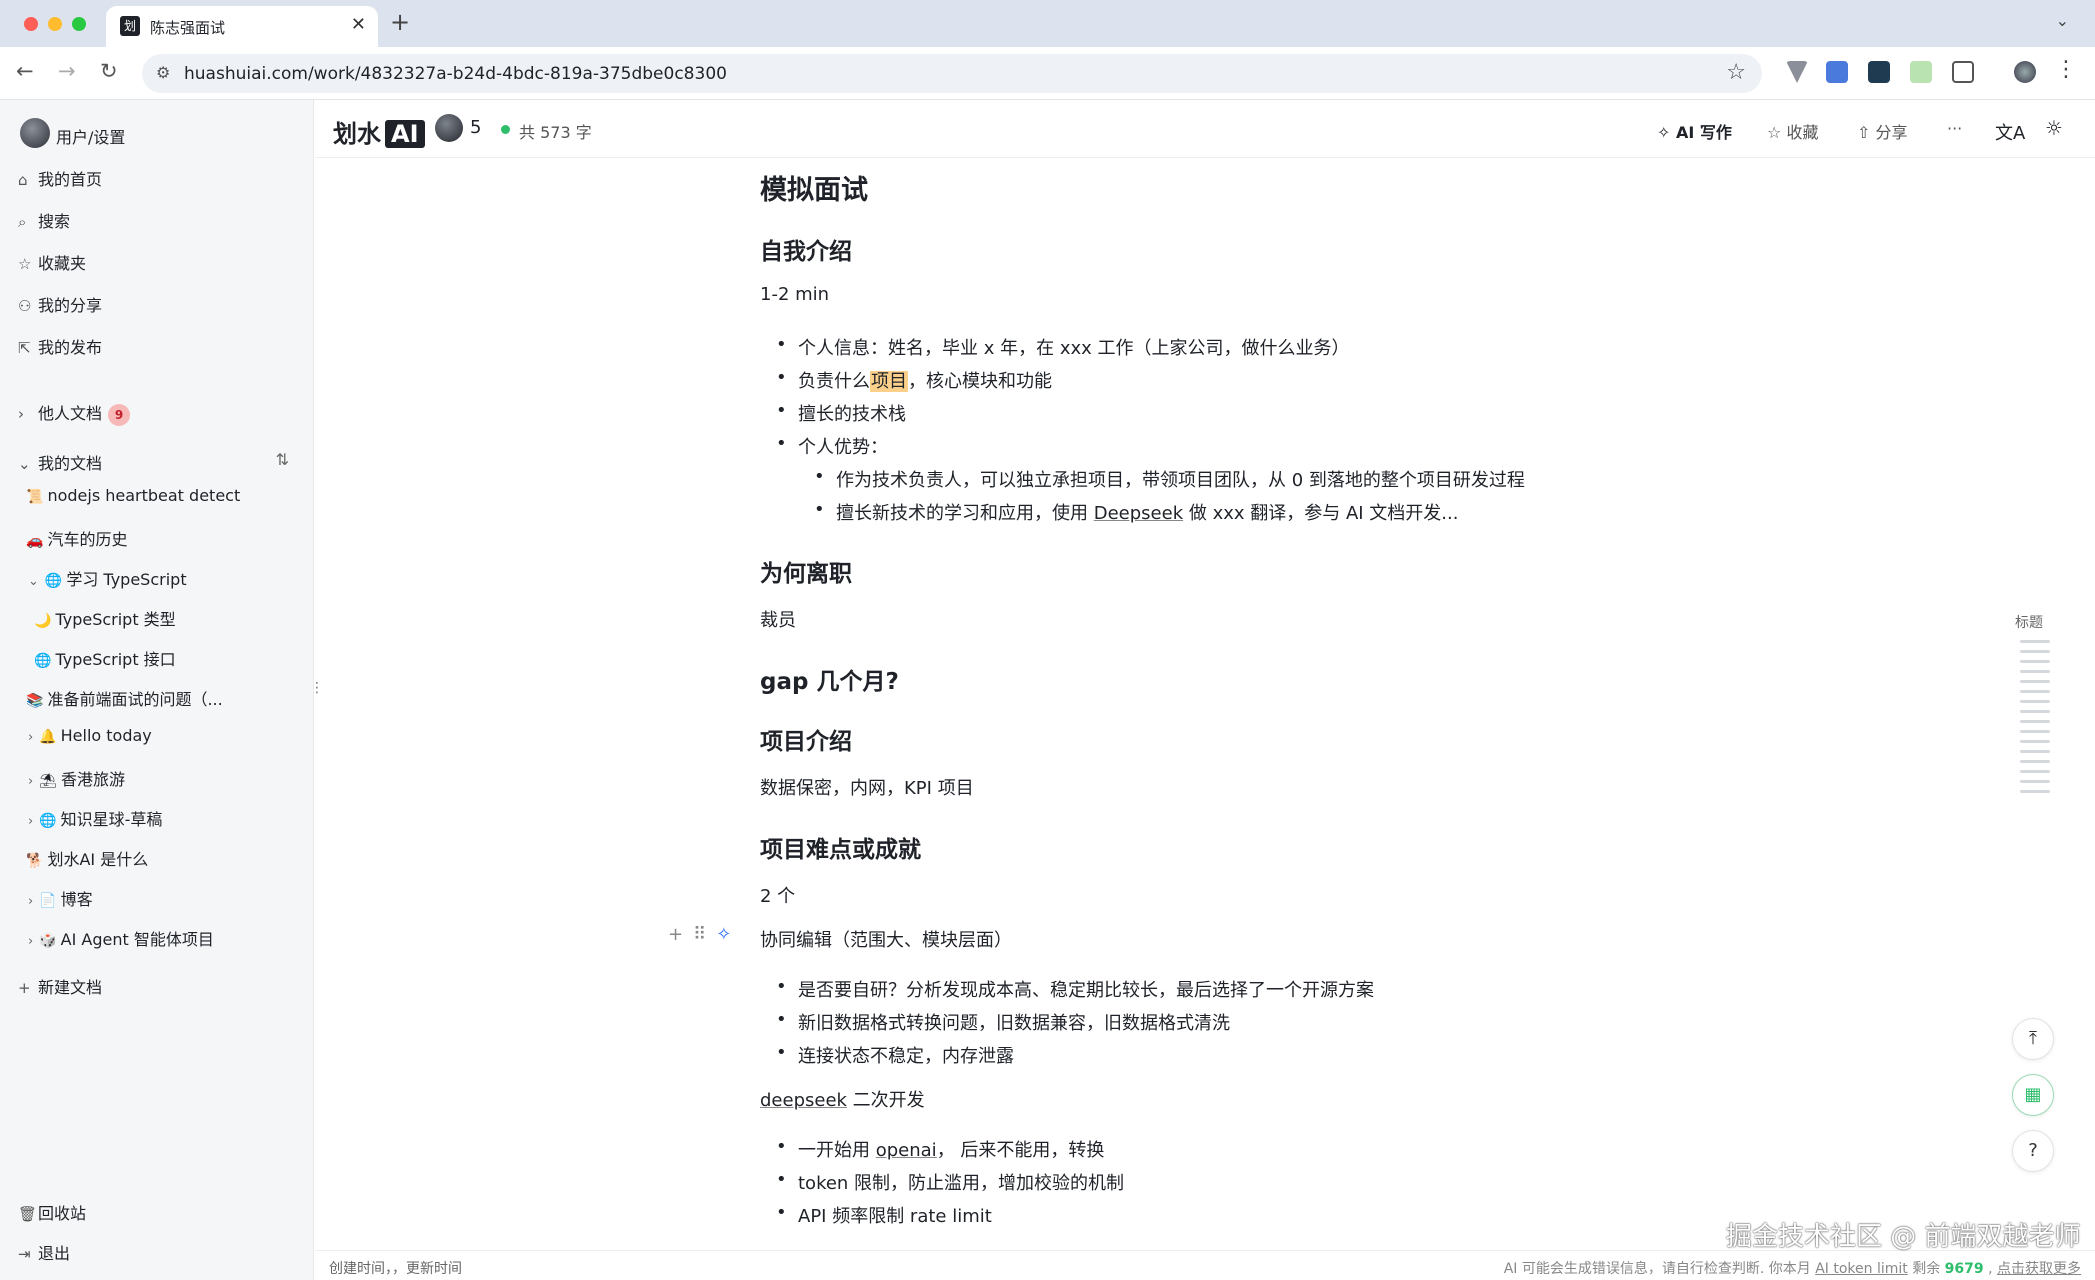  Describe the element at coordinates (25, 71) in the screenshot. I see `back-arrow-icon: ←` at that location.